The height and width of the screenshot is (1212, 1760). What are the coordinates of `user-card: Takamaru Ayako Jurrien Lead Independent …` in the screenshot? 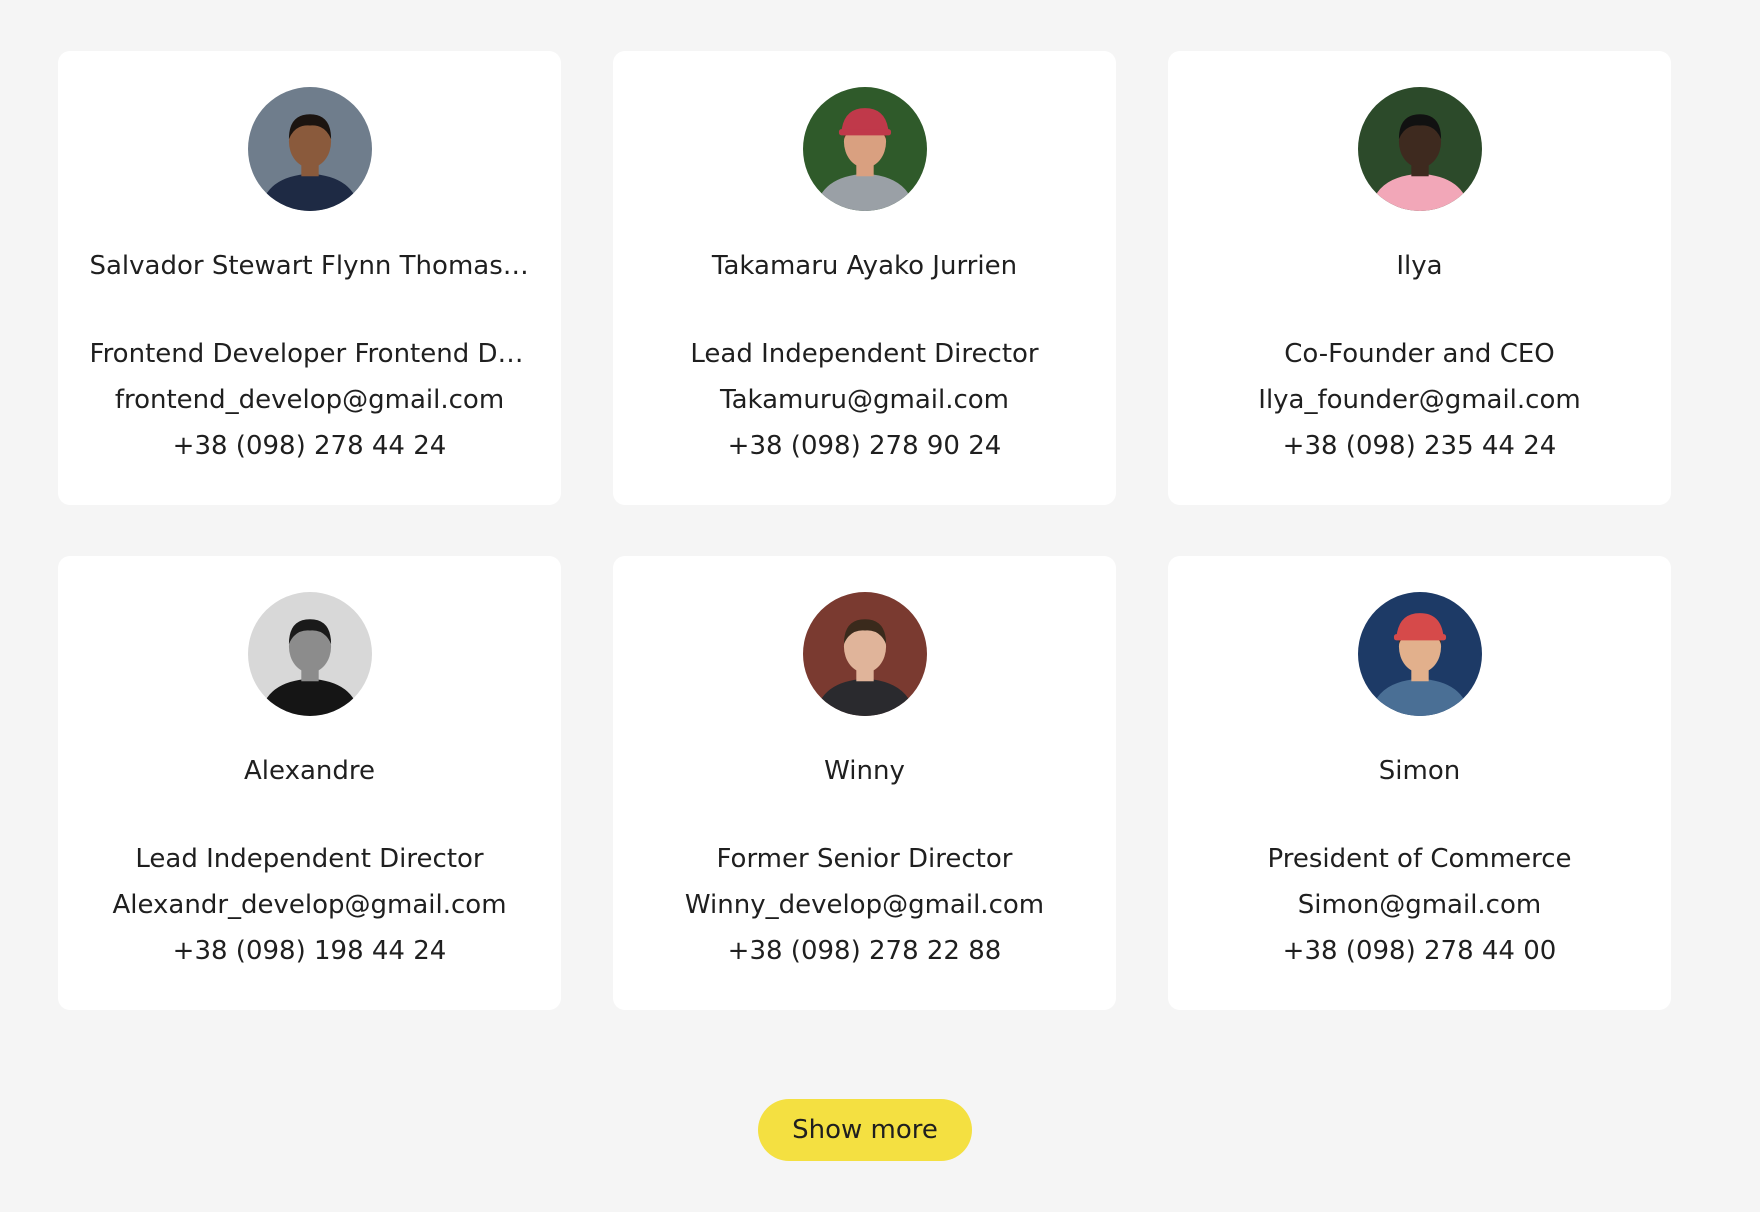 It's located at (864, 278).